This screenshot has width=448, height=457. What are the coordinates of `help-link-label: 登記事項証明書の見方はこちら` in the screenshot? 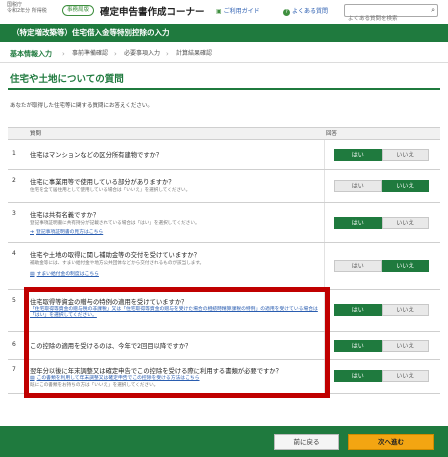 It's located at (70, 232).